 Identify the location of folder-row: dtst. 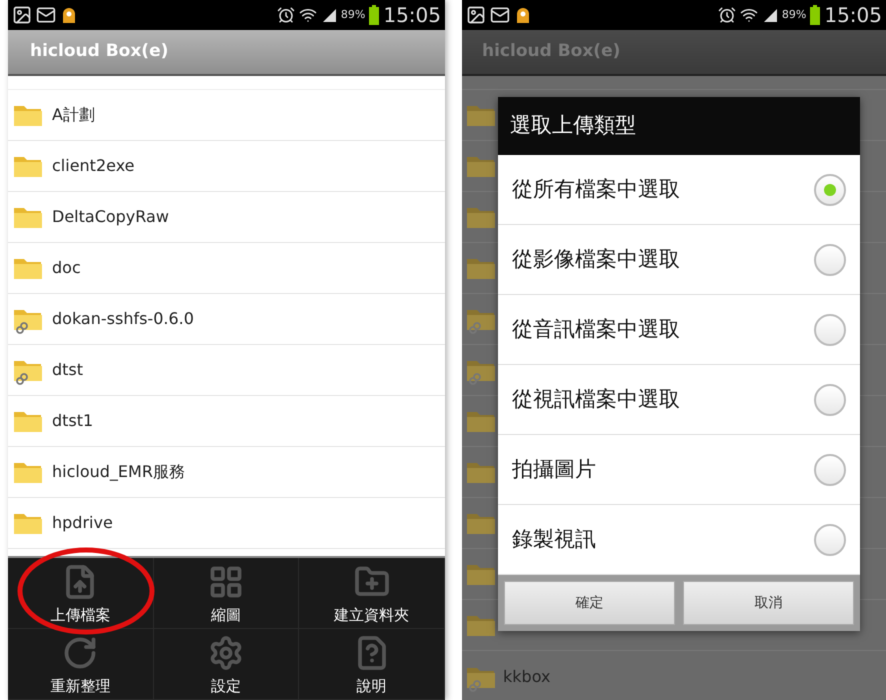
(226, 370).